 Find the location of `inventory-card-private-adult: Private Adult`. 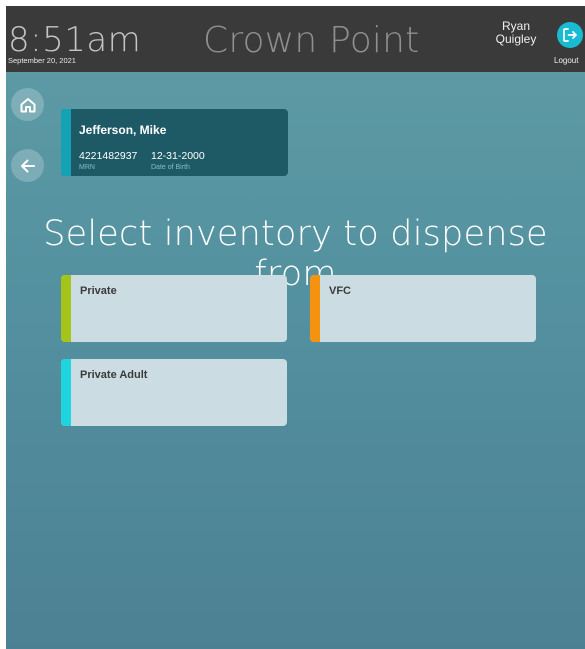

inventory-card-private-adult: Private Adult is located at coordinates (174, 392).